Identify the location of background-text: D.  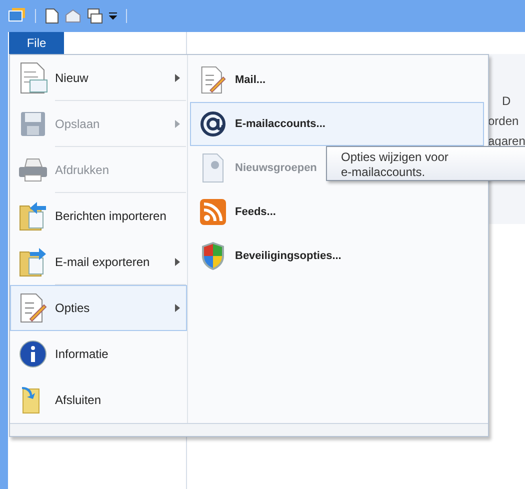
(507, 101).